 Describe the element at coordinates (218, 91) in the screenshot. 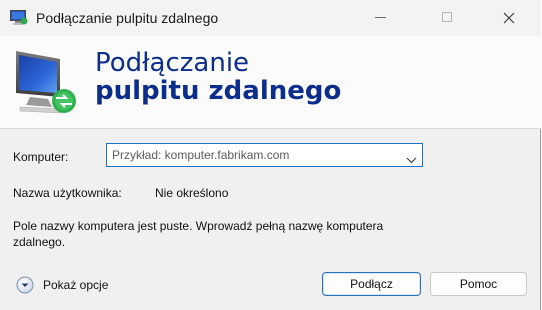

I see `banner-title-line2: pulpitu zdalnego` at that location.